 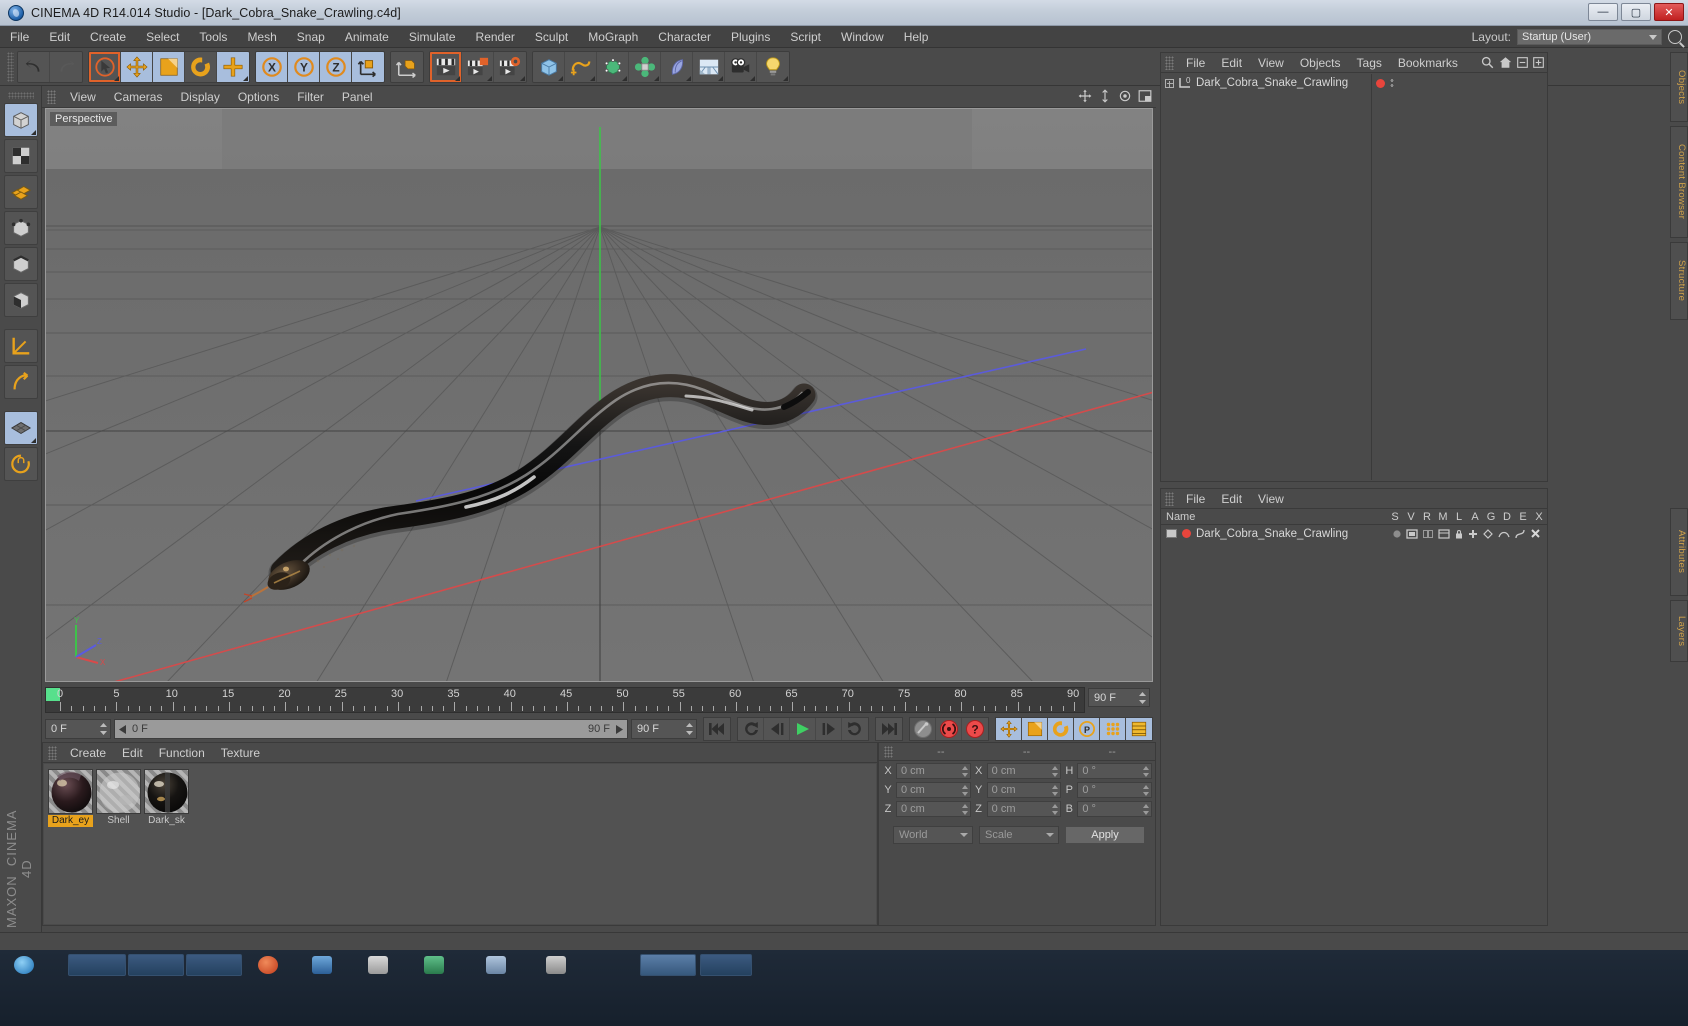 I want to click on rotation-key-icon, so click(x=1061, y=729).